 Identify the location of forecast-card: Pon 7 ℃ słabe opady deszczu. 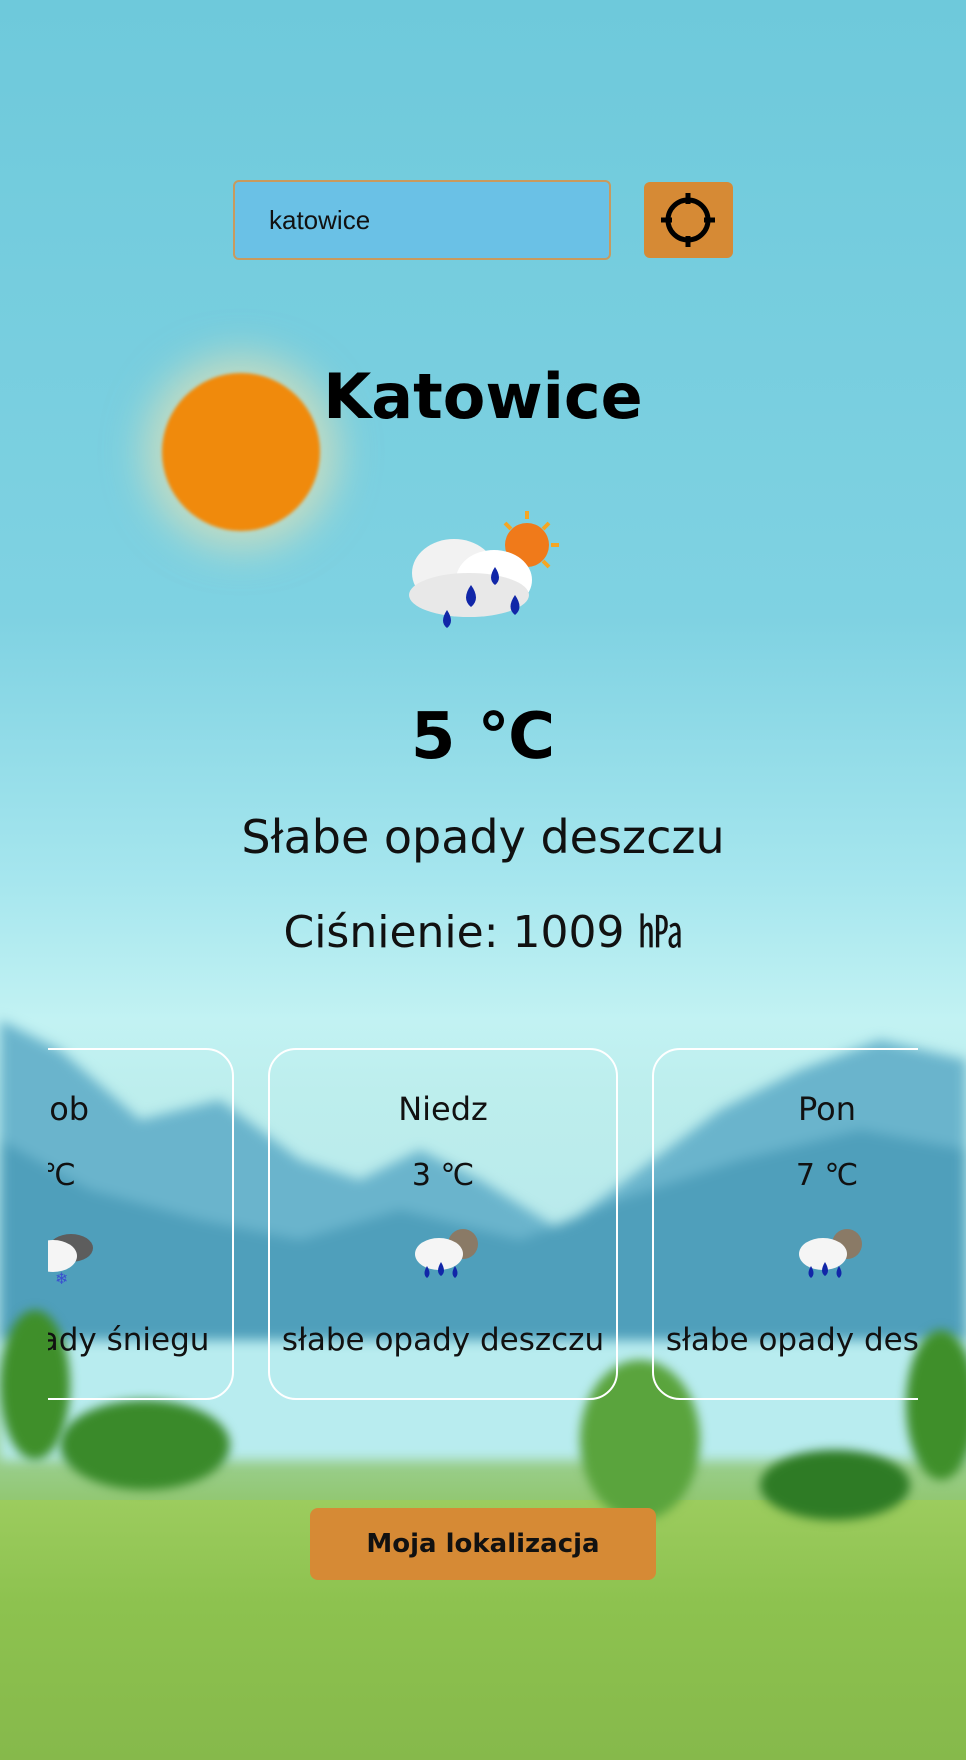
(785, 1224).